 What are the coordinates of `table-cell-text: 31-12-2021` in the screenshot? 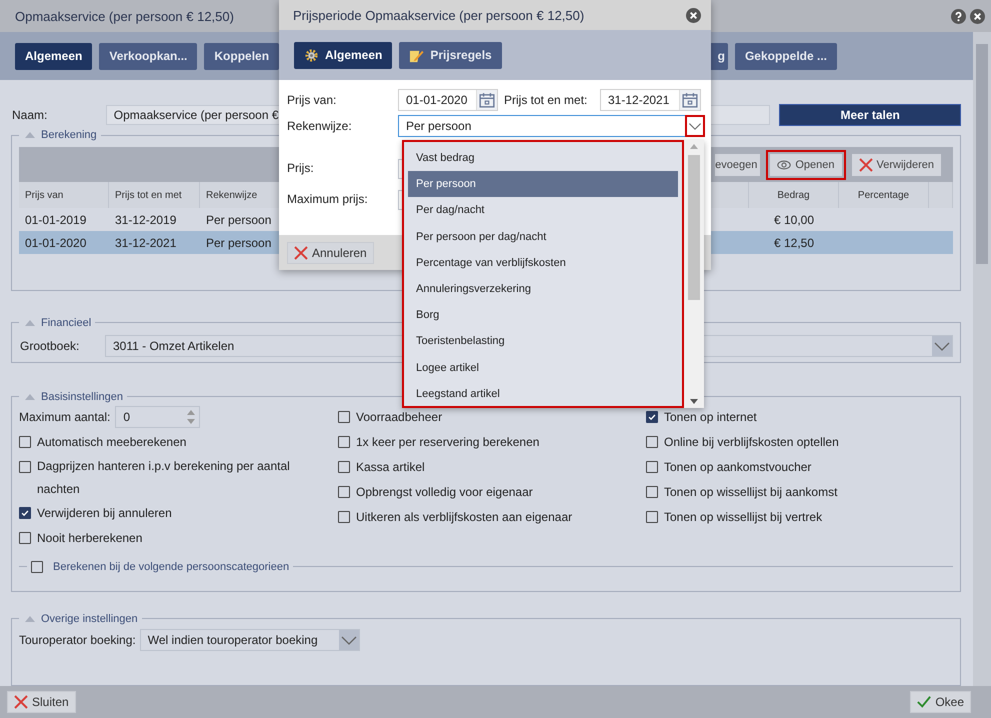 It's located at (146, 243).